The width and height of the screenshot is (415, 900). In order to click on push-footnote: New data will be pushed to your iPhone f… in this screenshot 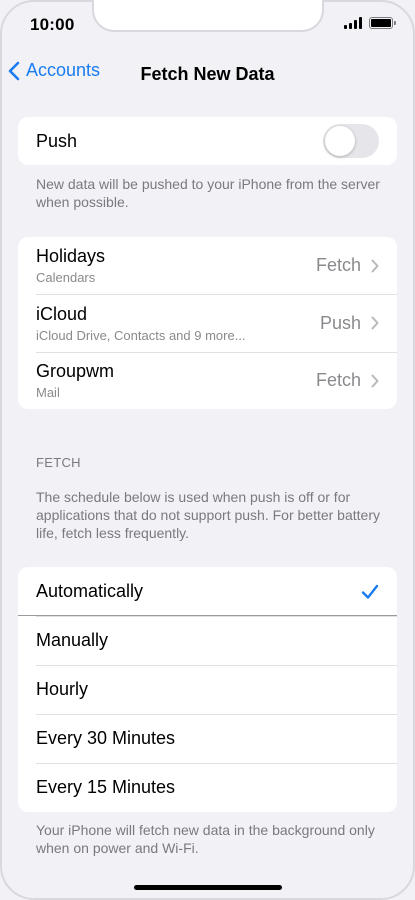, I will do `click(208, 193)`.